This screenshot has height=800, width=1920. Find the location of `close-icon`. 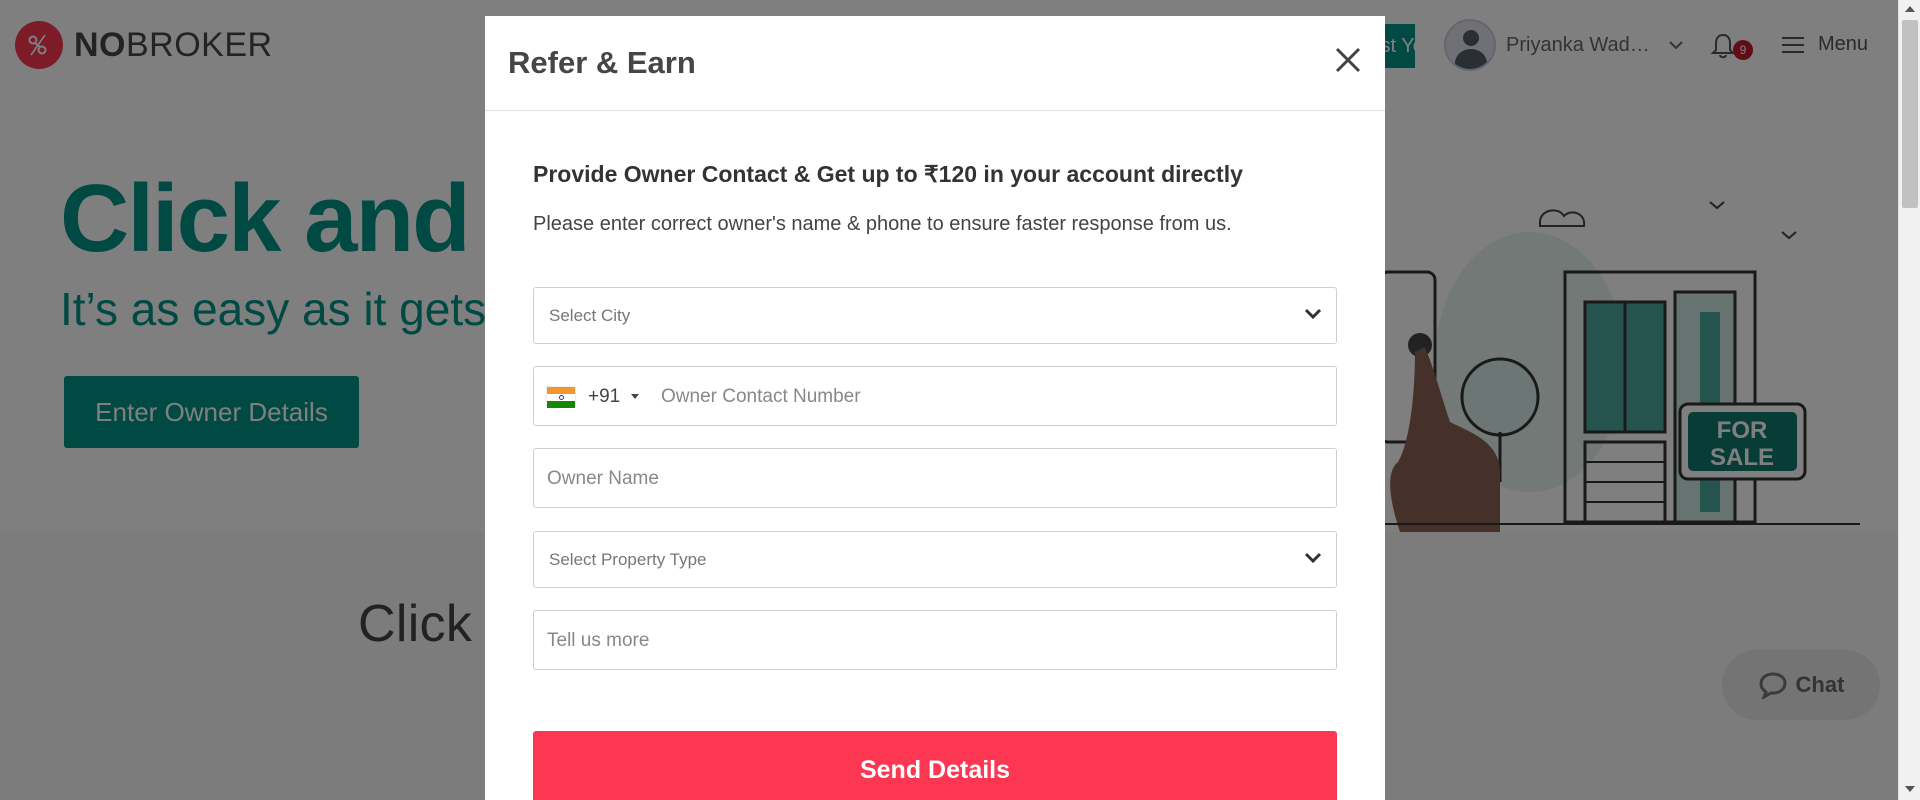

close-icon is located at coordinates (1348, 60).